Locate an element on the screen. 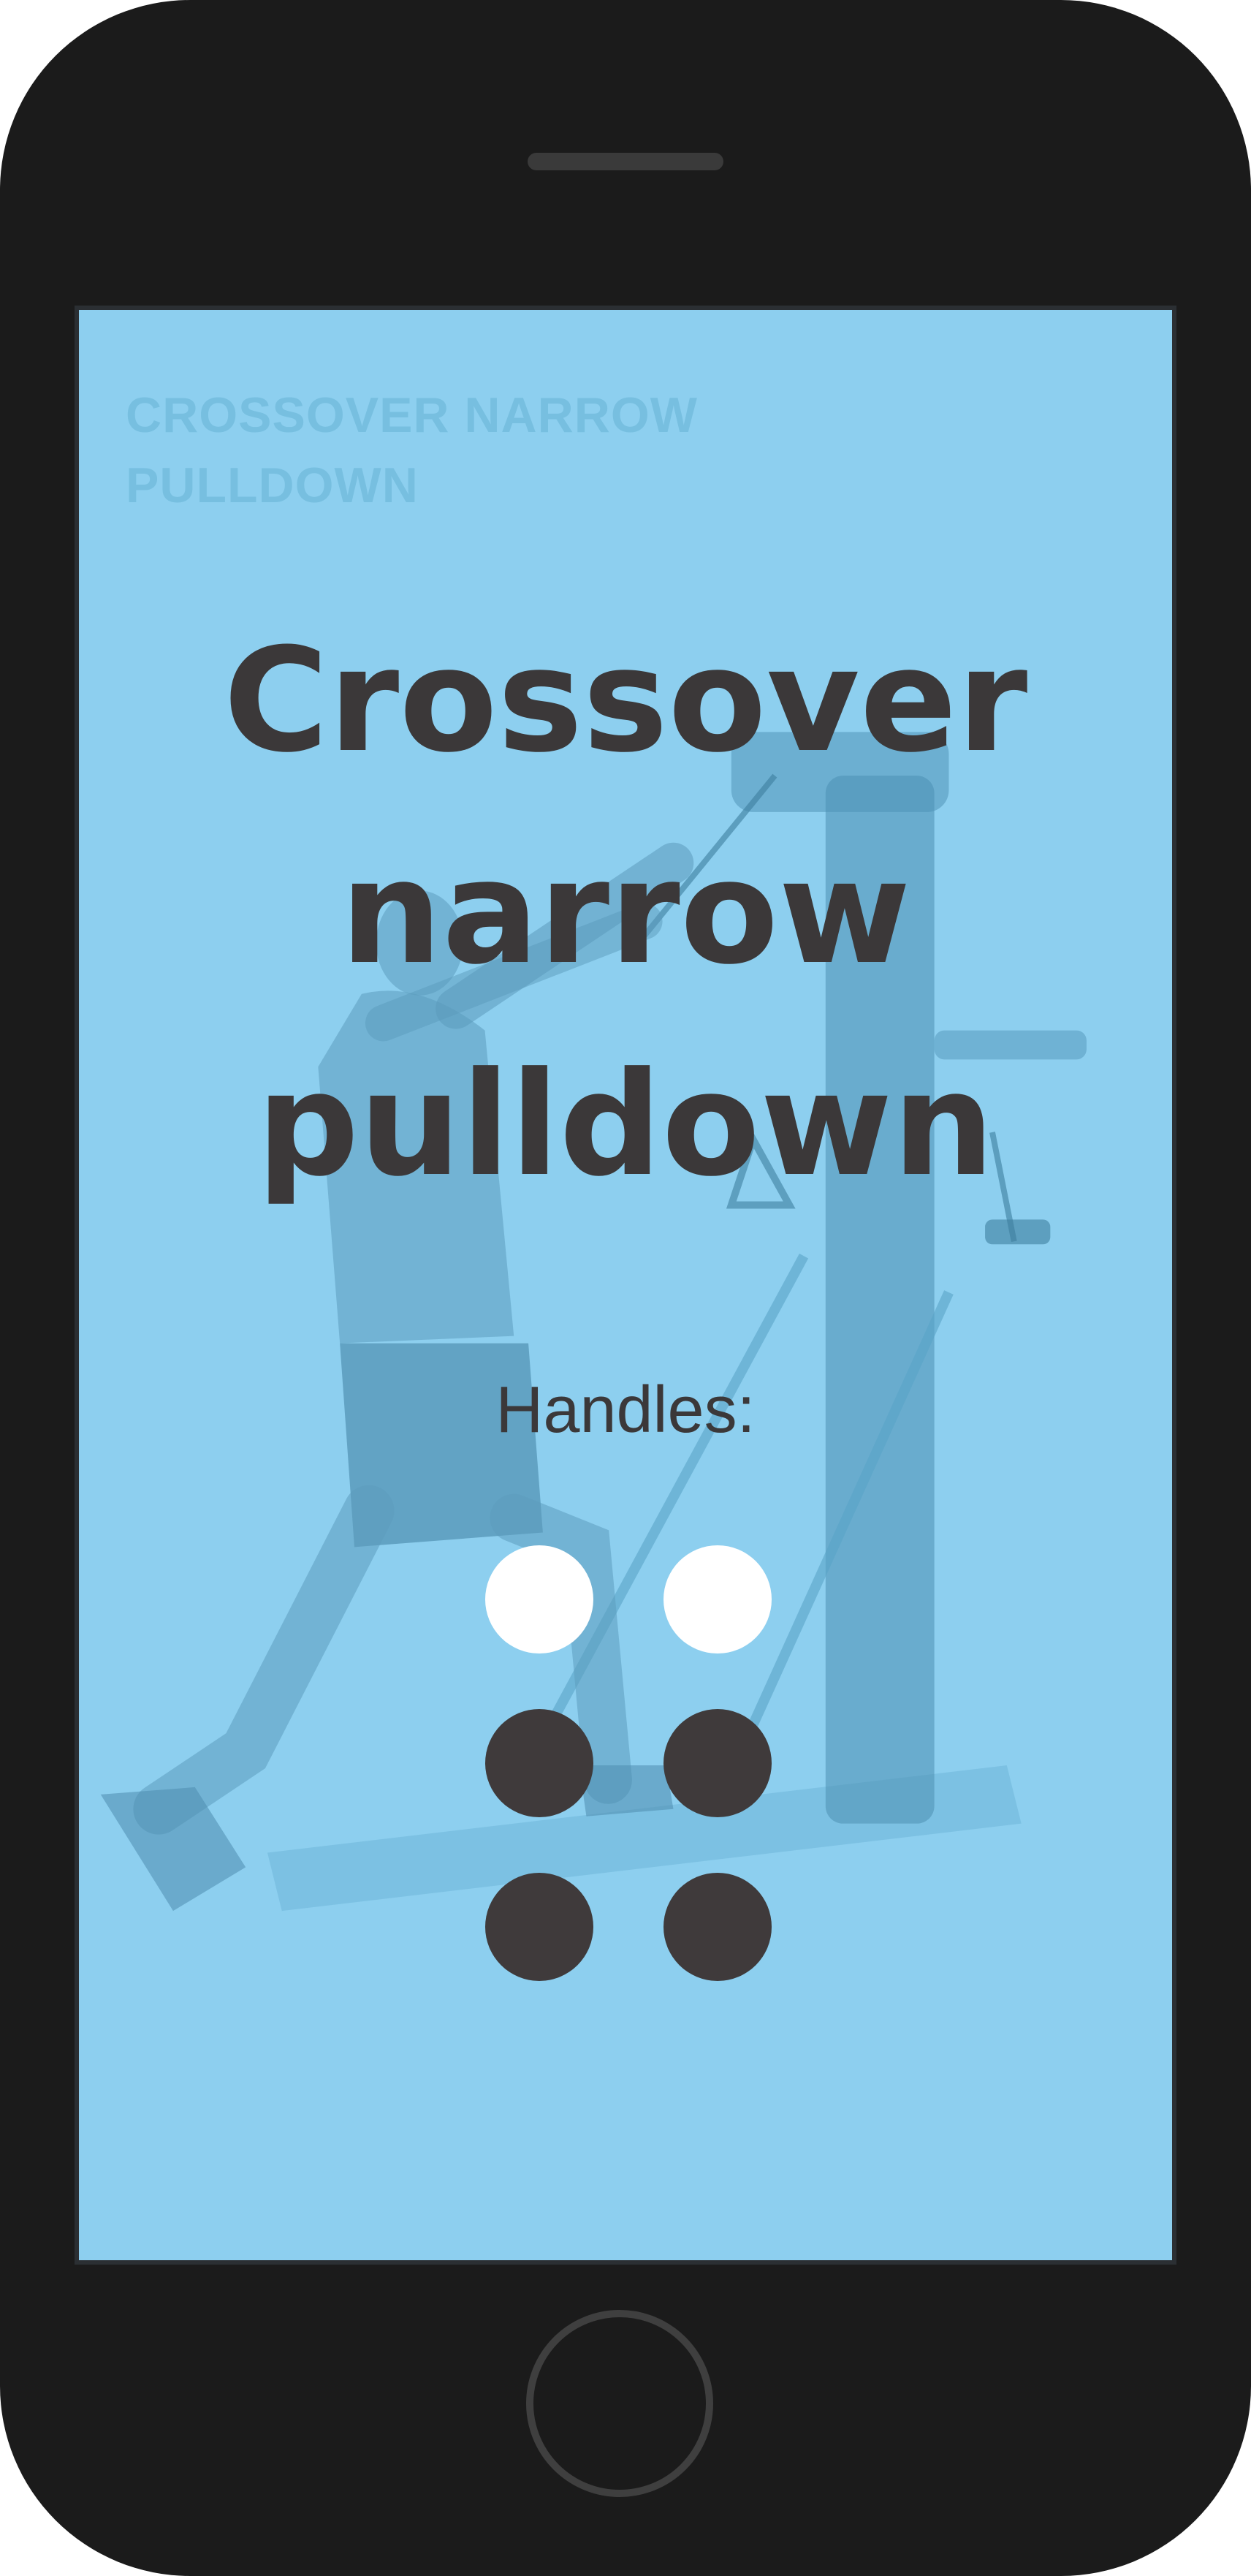 This screenshot has width=1251, height=2576. handle-bottom-right-dot is located at coordinates (717, 1927).